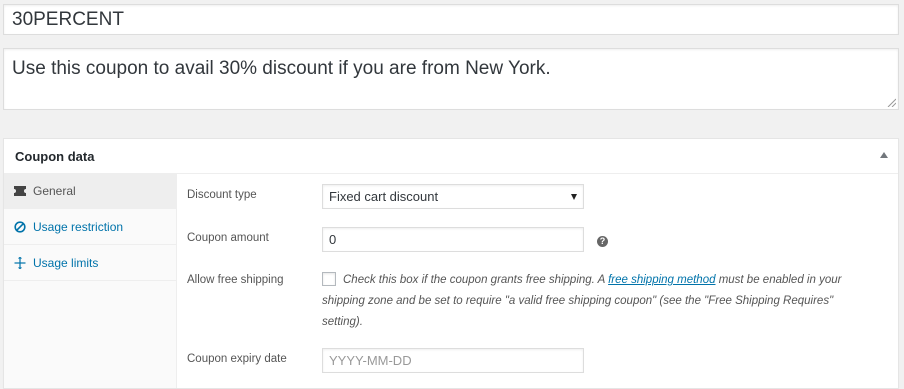 Image resolution: width=904 pixels, height=389 pixels. I want to click on coupon-tabs: General Usage restriction Usage limits, so click(90, 280).